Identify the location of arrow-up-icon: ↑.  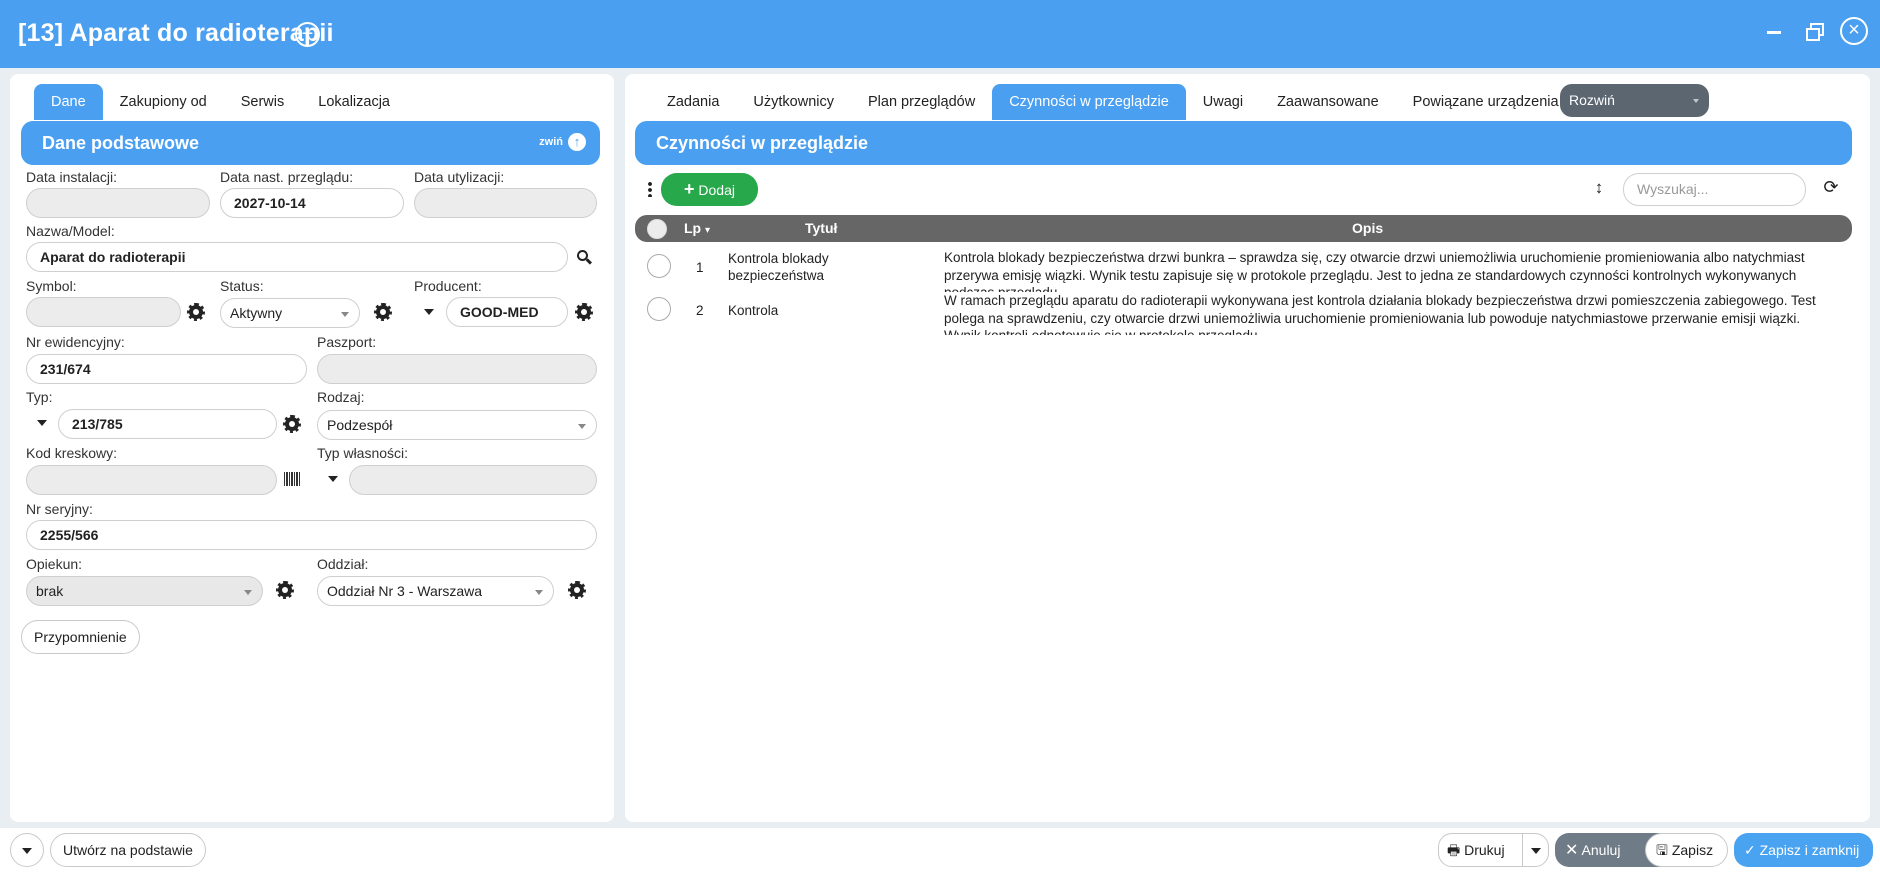
(577, 142).